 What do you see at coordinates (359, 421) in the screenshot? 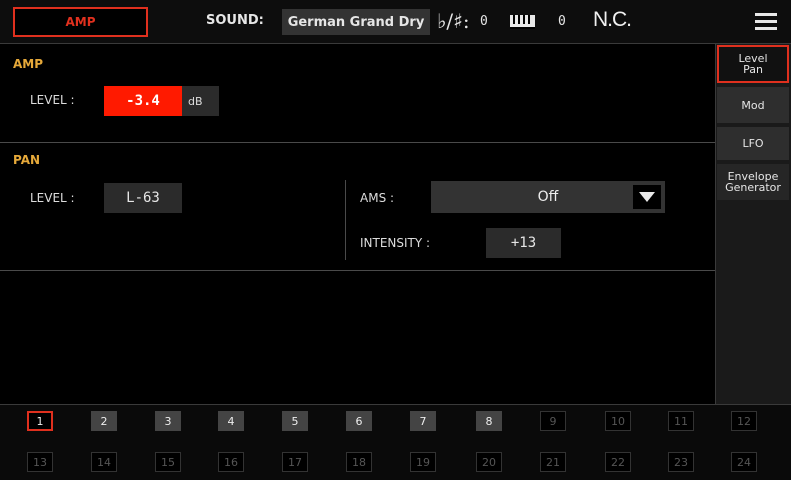
I see `channel-button-6: 6` at bounding box center [359, 421].